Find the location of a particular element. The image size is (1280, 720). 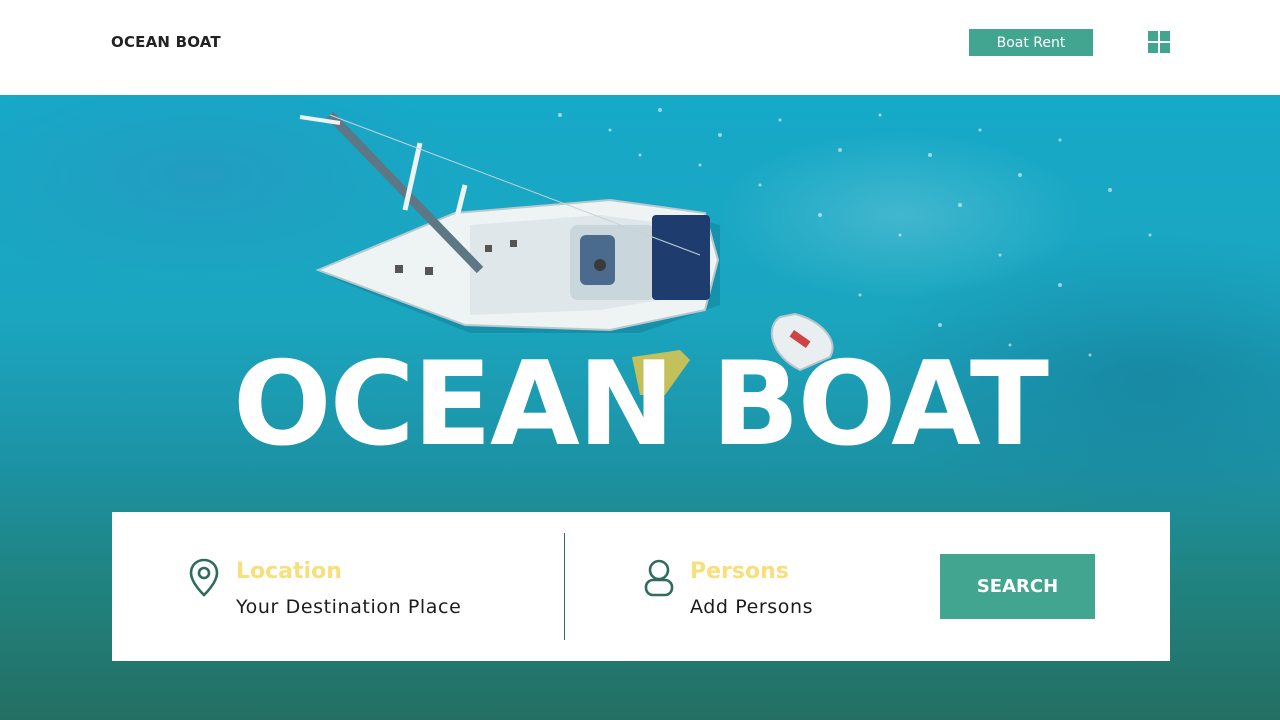

persons-label: Persons is located at coordinates (739, 571).